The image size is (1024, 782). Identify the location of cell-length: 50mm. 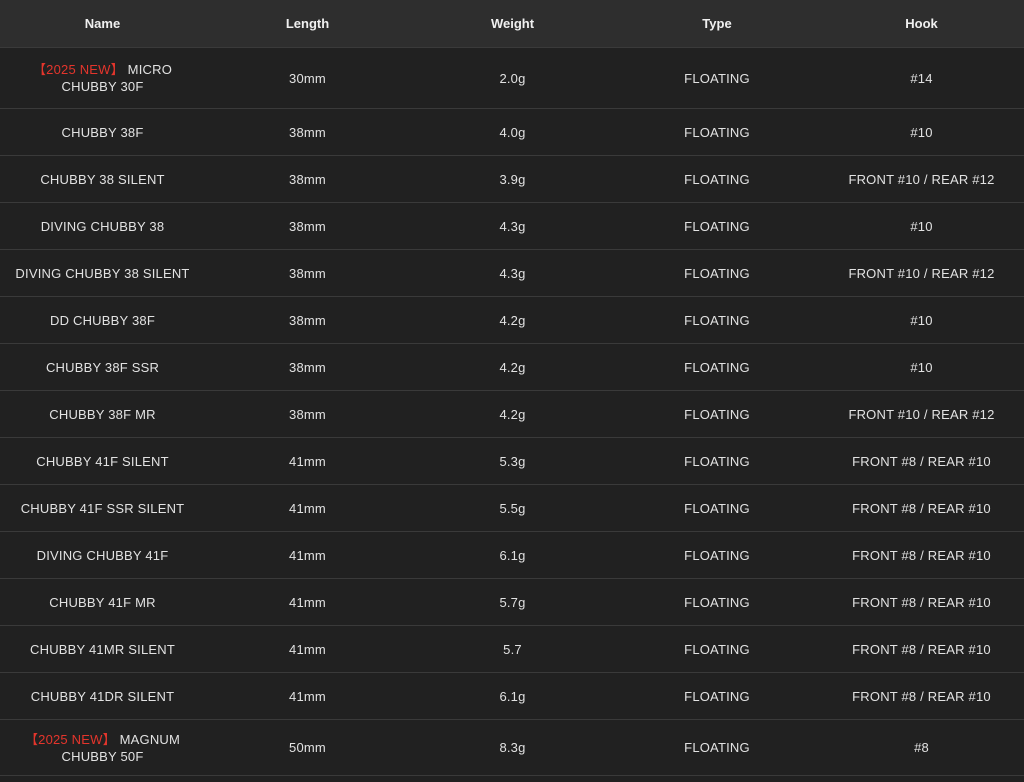
(307, 747).